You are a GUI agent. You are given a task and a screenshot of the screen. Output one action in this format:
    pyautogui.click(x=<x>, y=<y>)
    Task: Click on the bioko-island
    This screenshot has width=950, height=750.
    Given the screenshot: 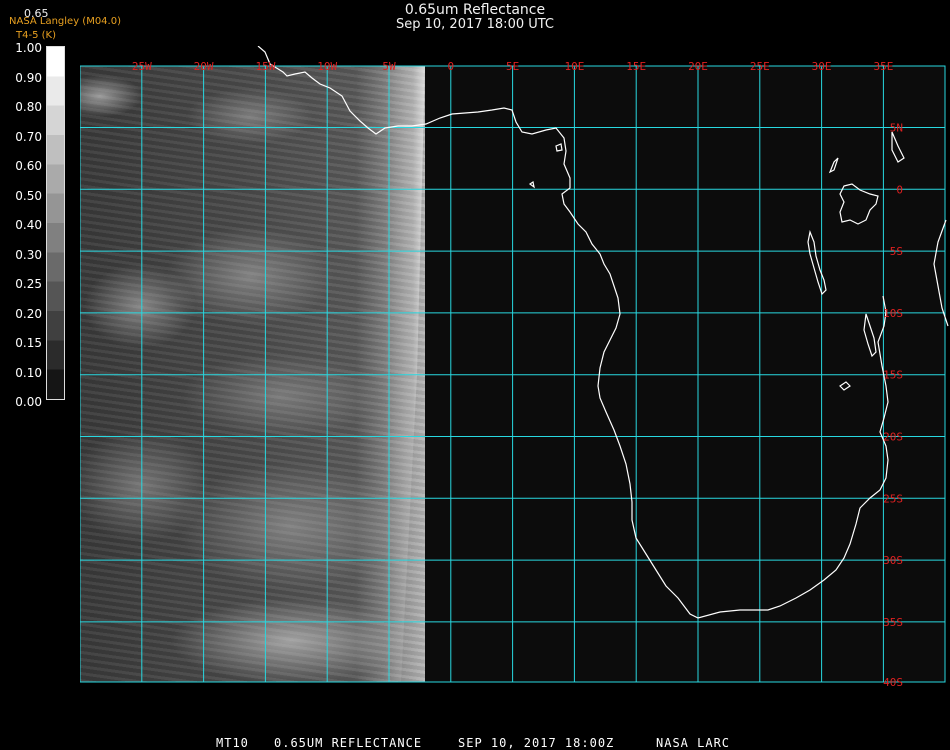 What is the action you would take?
    pyautogui.click(x=559, y=147)
    